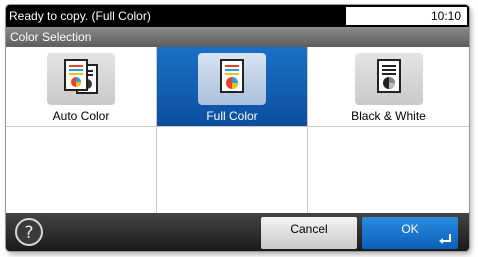 The width and height of the screenshot is (478, 257). Describe the element at coordinates (406, 16) in the screenshot. I see `clock-box: 10:10` at that location.